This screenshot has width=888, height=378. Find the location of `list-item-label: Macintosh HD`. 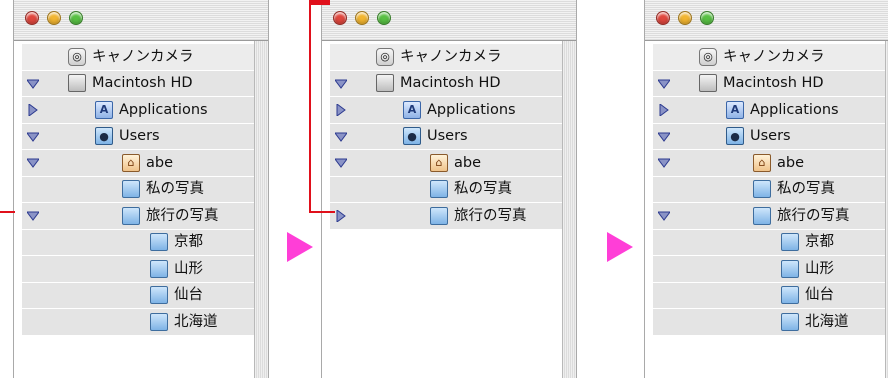

list-item-label: Macintosh HD is located at coordinates (142, 83).